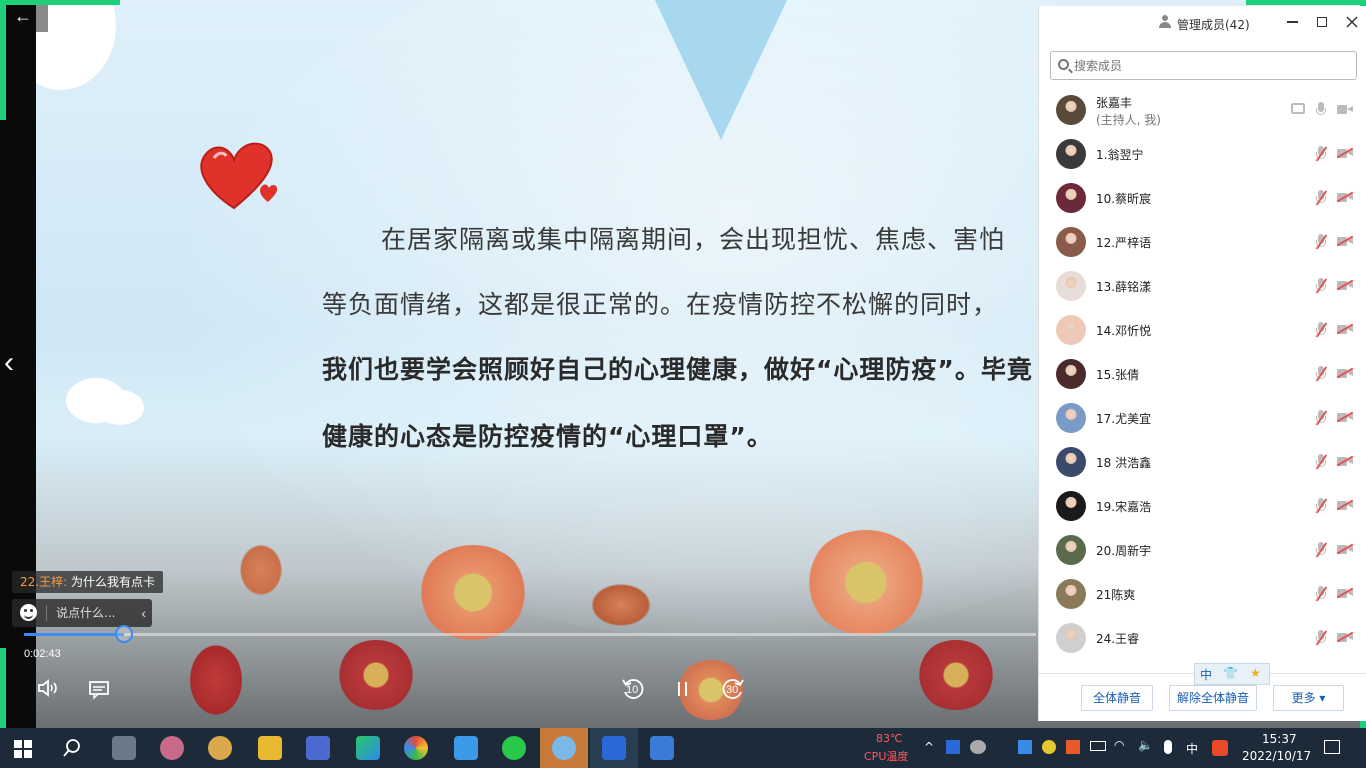  What do you see at coordinates (1352, 22) in the screenshot?
I see `close-button` at bounding box center [1352, 22].